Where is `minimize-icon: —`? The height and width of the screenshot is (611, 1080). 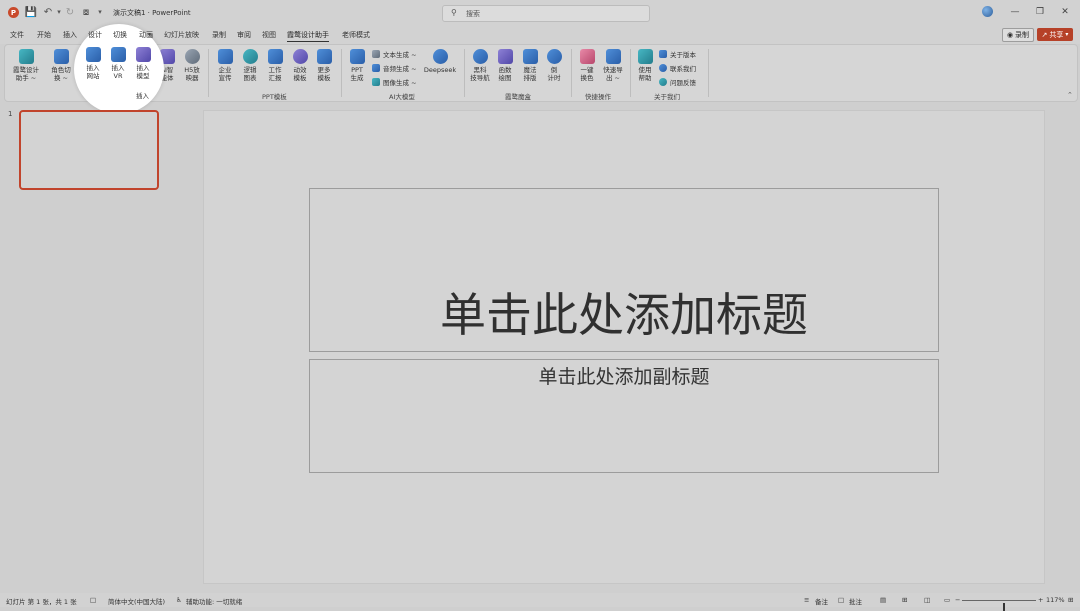
minimize-icon: — is located at coordinates (1015, 12).